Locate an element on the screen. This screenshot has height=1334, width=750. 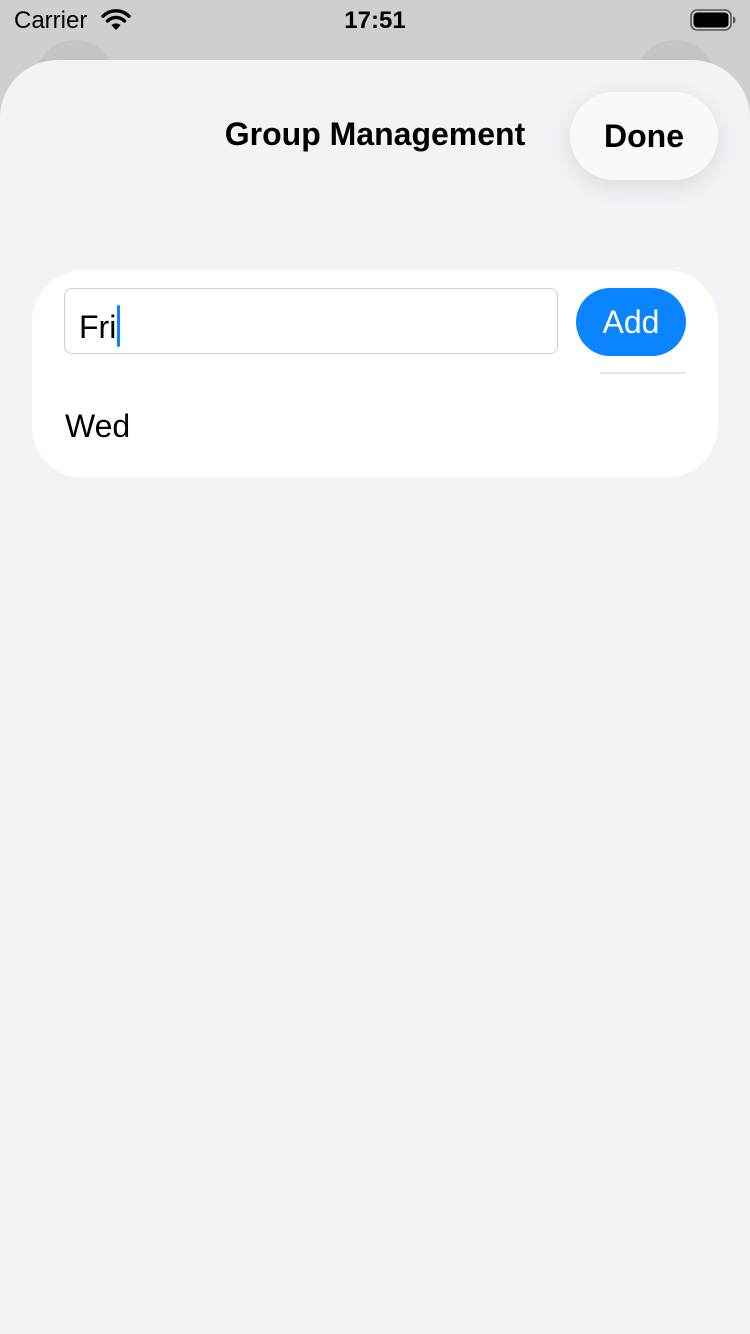
list-item: Wed is located at coordinates (97, 426).